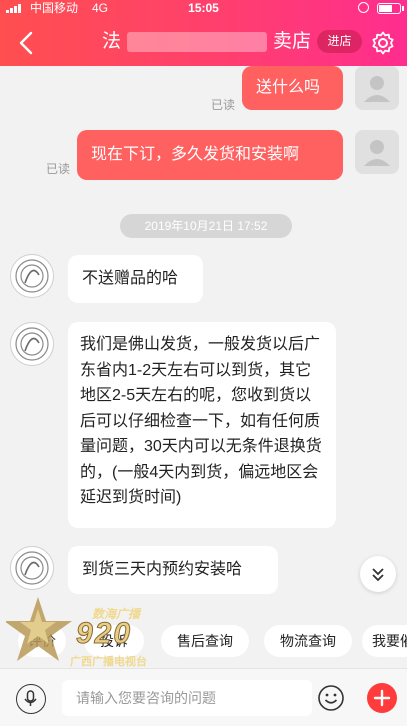  I want to click on quick-reply-logistics: 物流查询, so click(308, 641).